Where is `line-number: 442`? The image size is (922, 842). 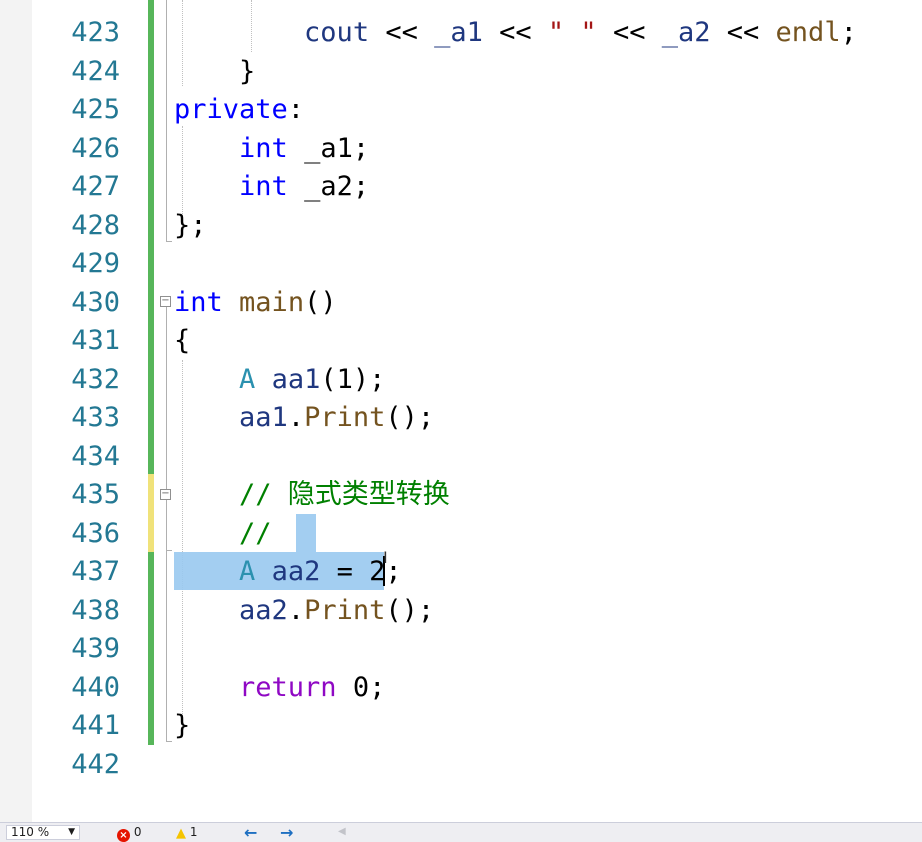 line-number: 442 is located at coordinates (95, 764).